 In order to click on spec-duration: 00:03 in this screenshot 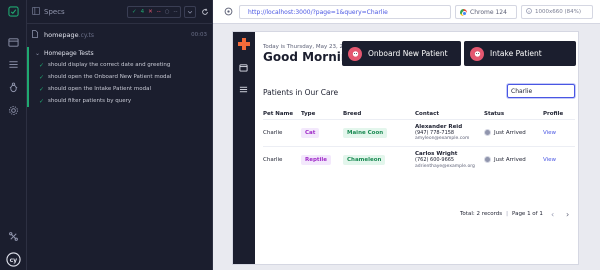, I will do `click(199, 35)`.